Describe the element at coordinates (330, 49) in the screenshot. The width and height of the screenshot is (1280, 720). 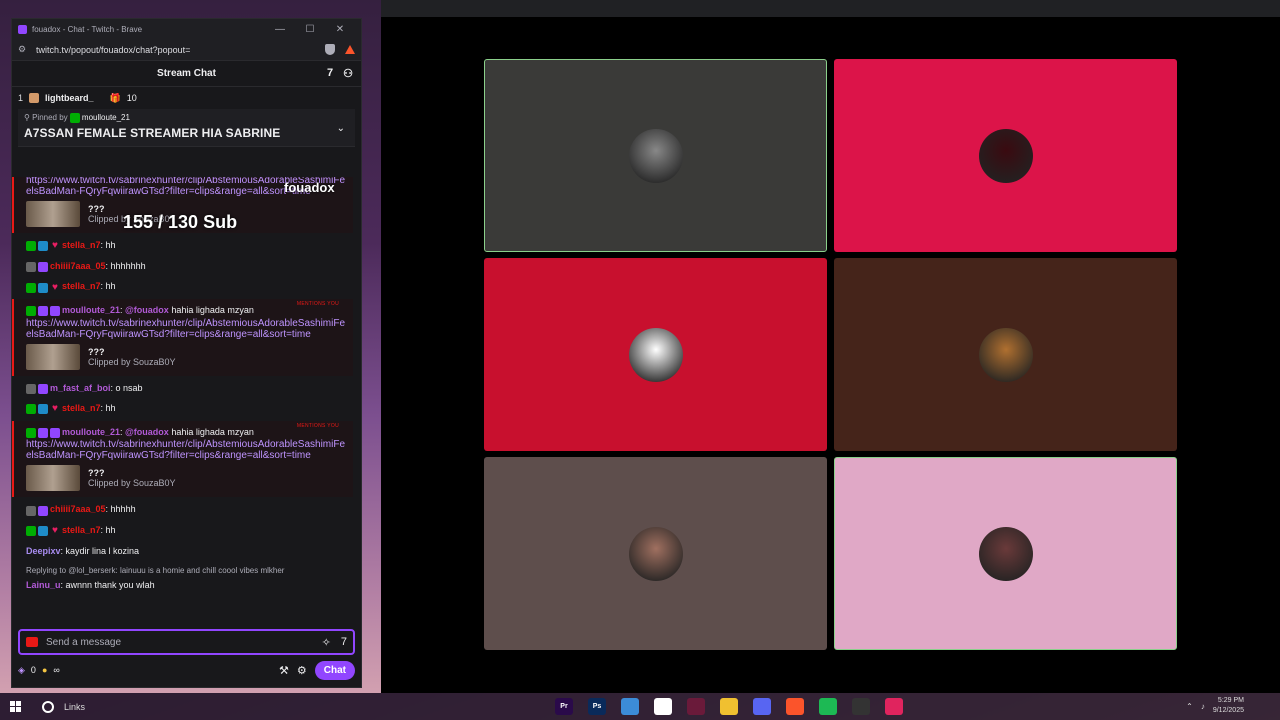
I see `brave-shield-icon` at that location.